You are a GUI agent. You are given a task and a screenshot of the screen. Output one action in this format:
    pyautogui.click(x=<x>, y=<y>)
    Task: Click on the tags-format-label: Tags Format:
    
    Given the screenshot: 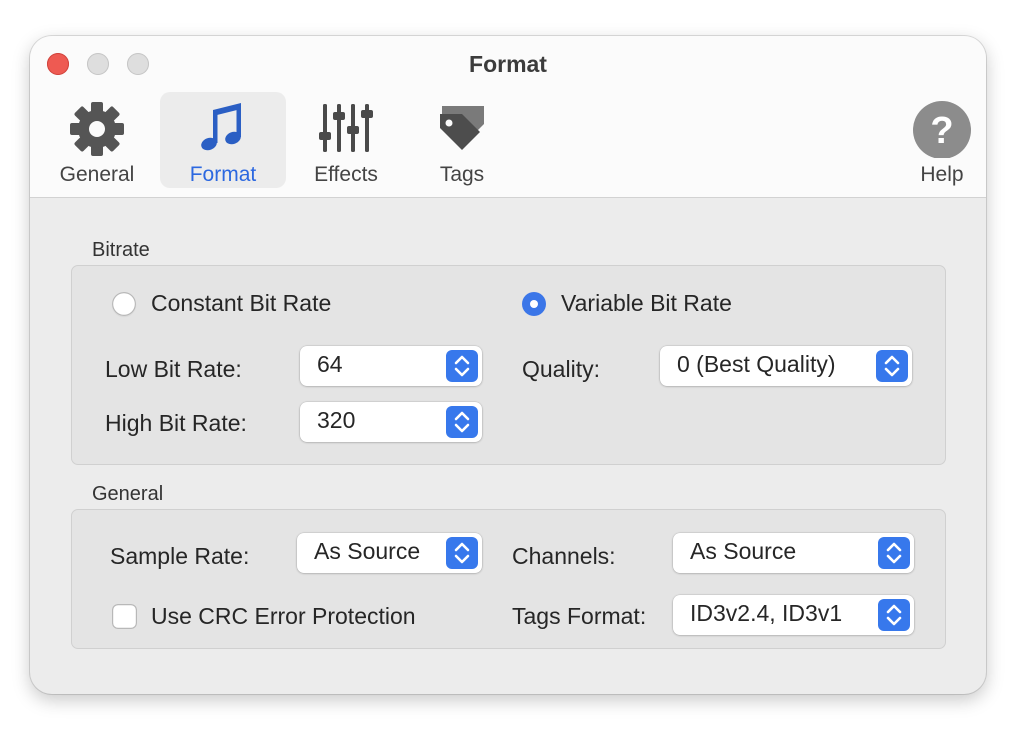 What is the action you would take?
    pyautogui.click(x=579, y=616)
    